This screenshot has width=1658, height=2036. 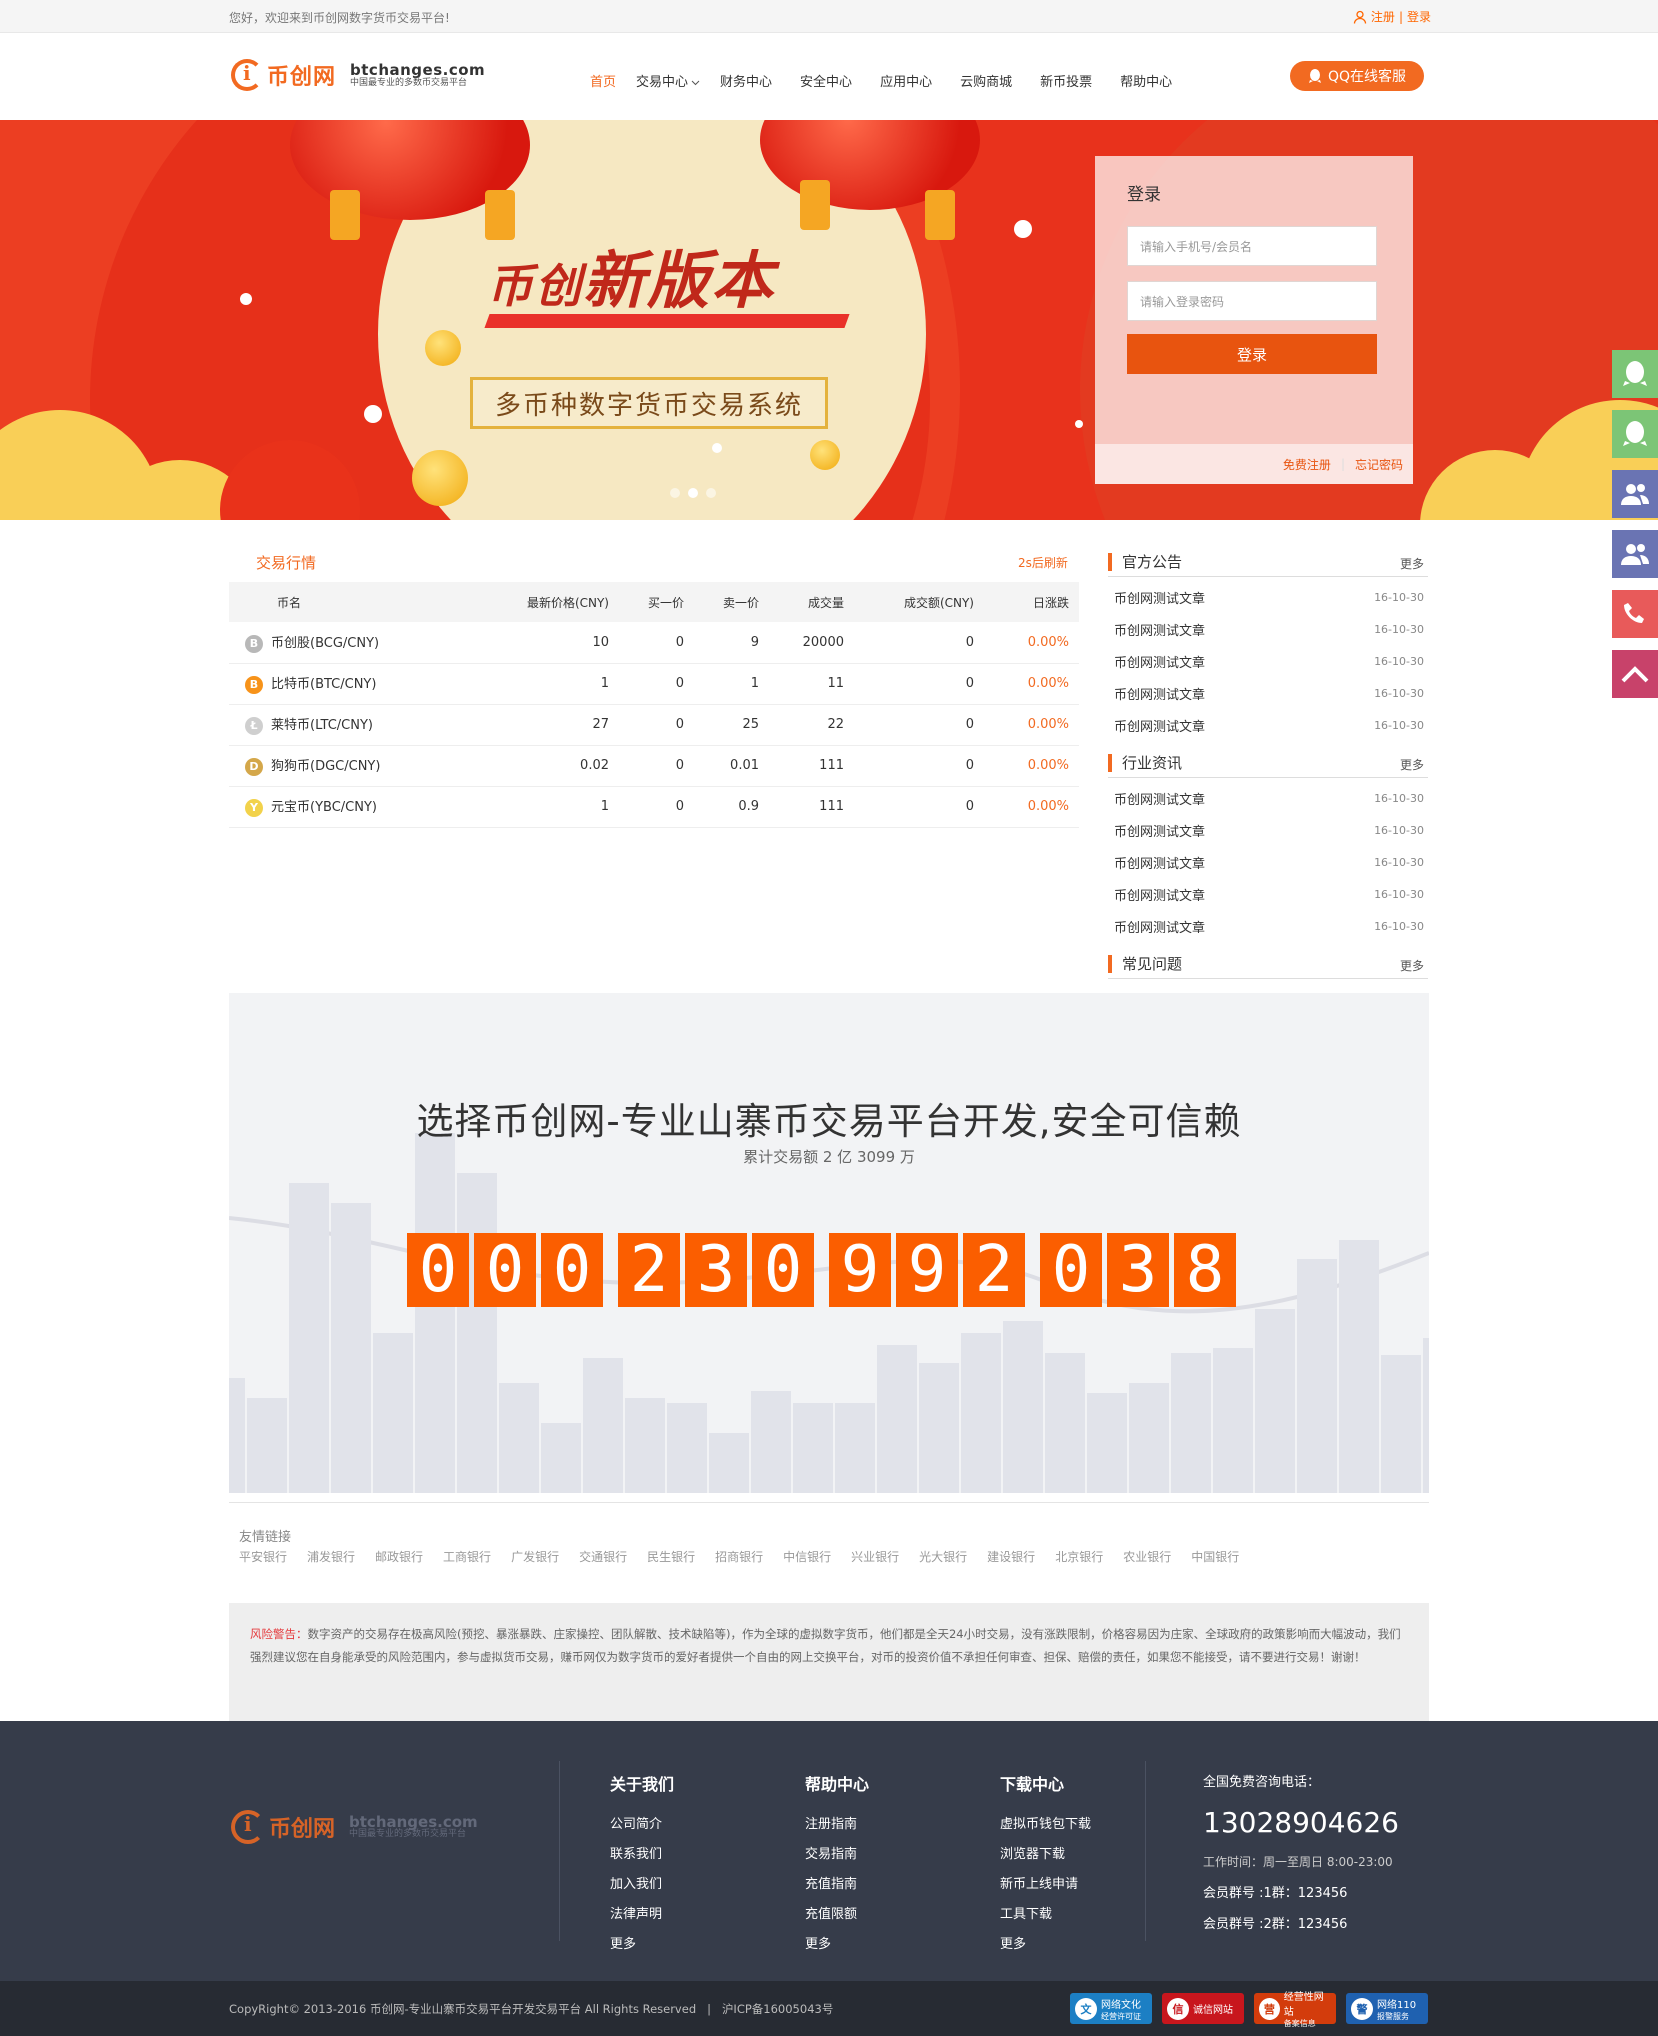 I want to click on chevron-down-icon, so click(x=695, y=83).